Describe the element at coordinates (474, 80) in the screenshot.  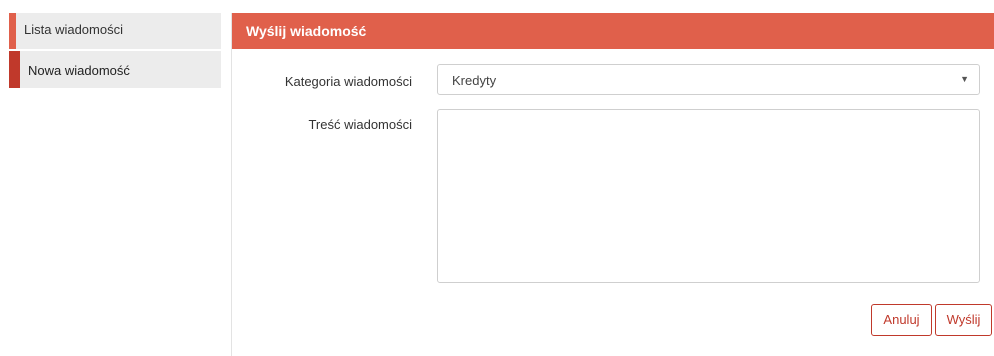
I see `category-selected-value: Kredyty` at that location.